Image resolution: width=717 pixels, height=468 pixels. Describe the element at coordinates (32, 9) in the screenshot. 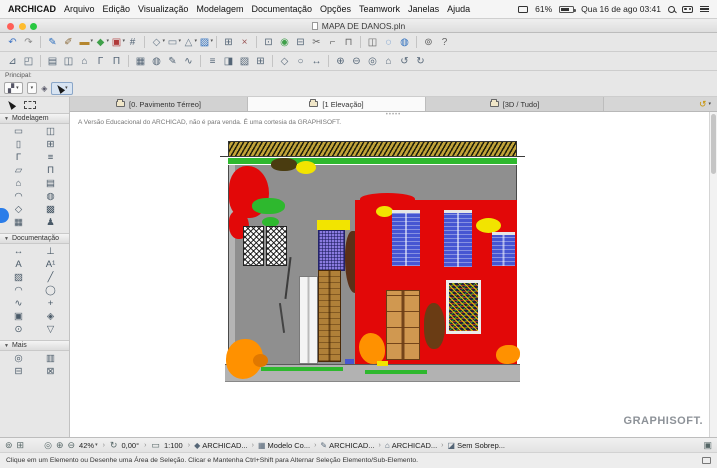

I see `app-menu-title: ARCHICAD` at that location.